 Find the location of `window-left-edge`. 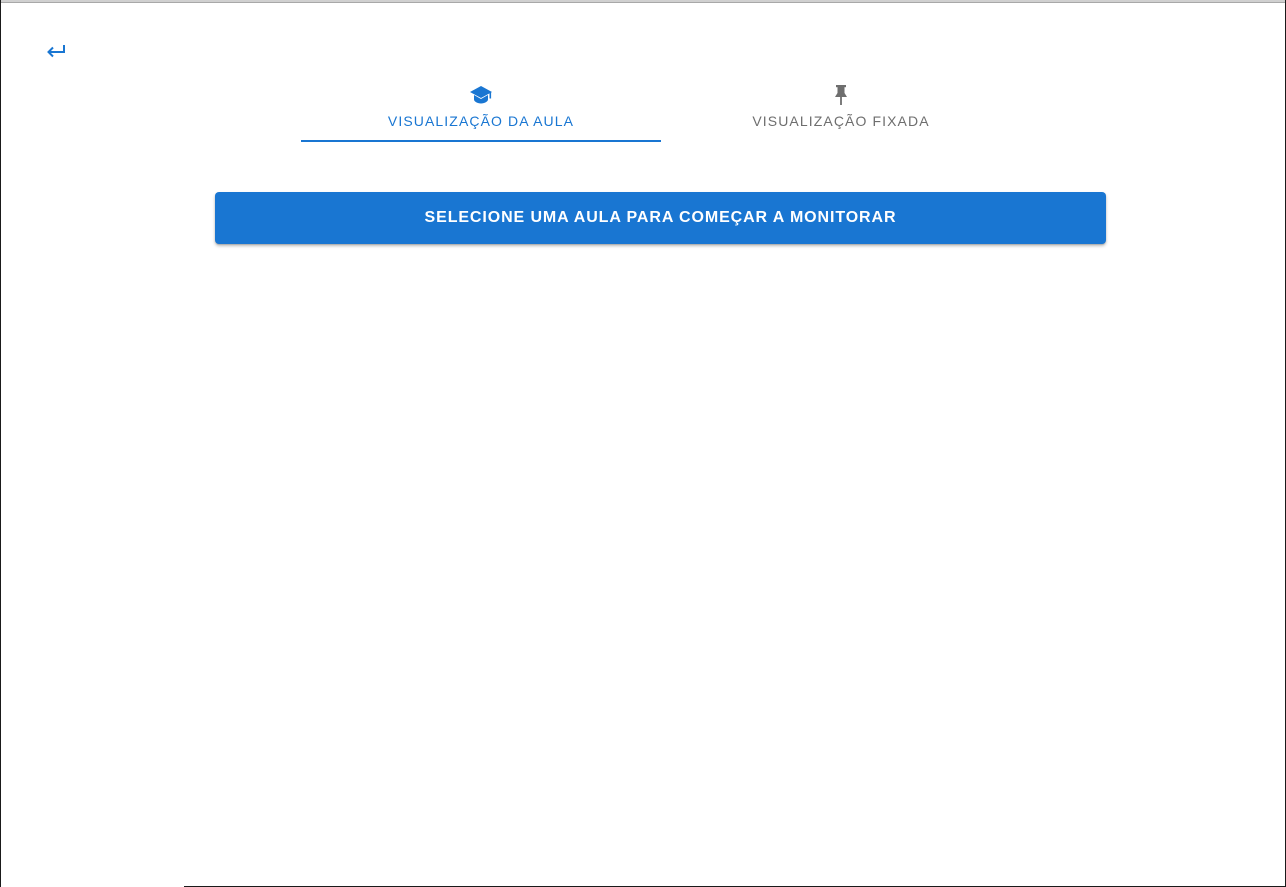

window-left-edge is located at coordinates (0, 443).